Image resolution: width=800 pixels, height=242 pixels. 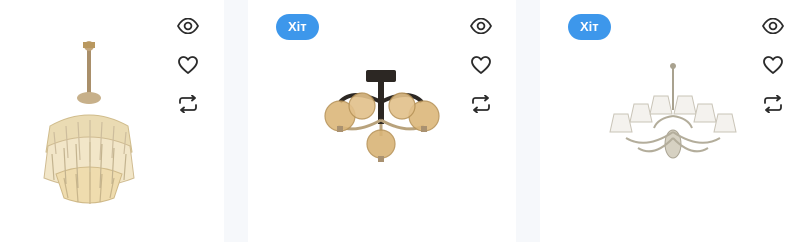 I want to click on product-image-shade-chandelier, so click(x=673, y=118).